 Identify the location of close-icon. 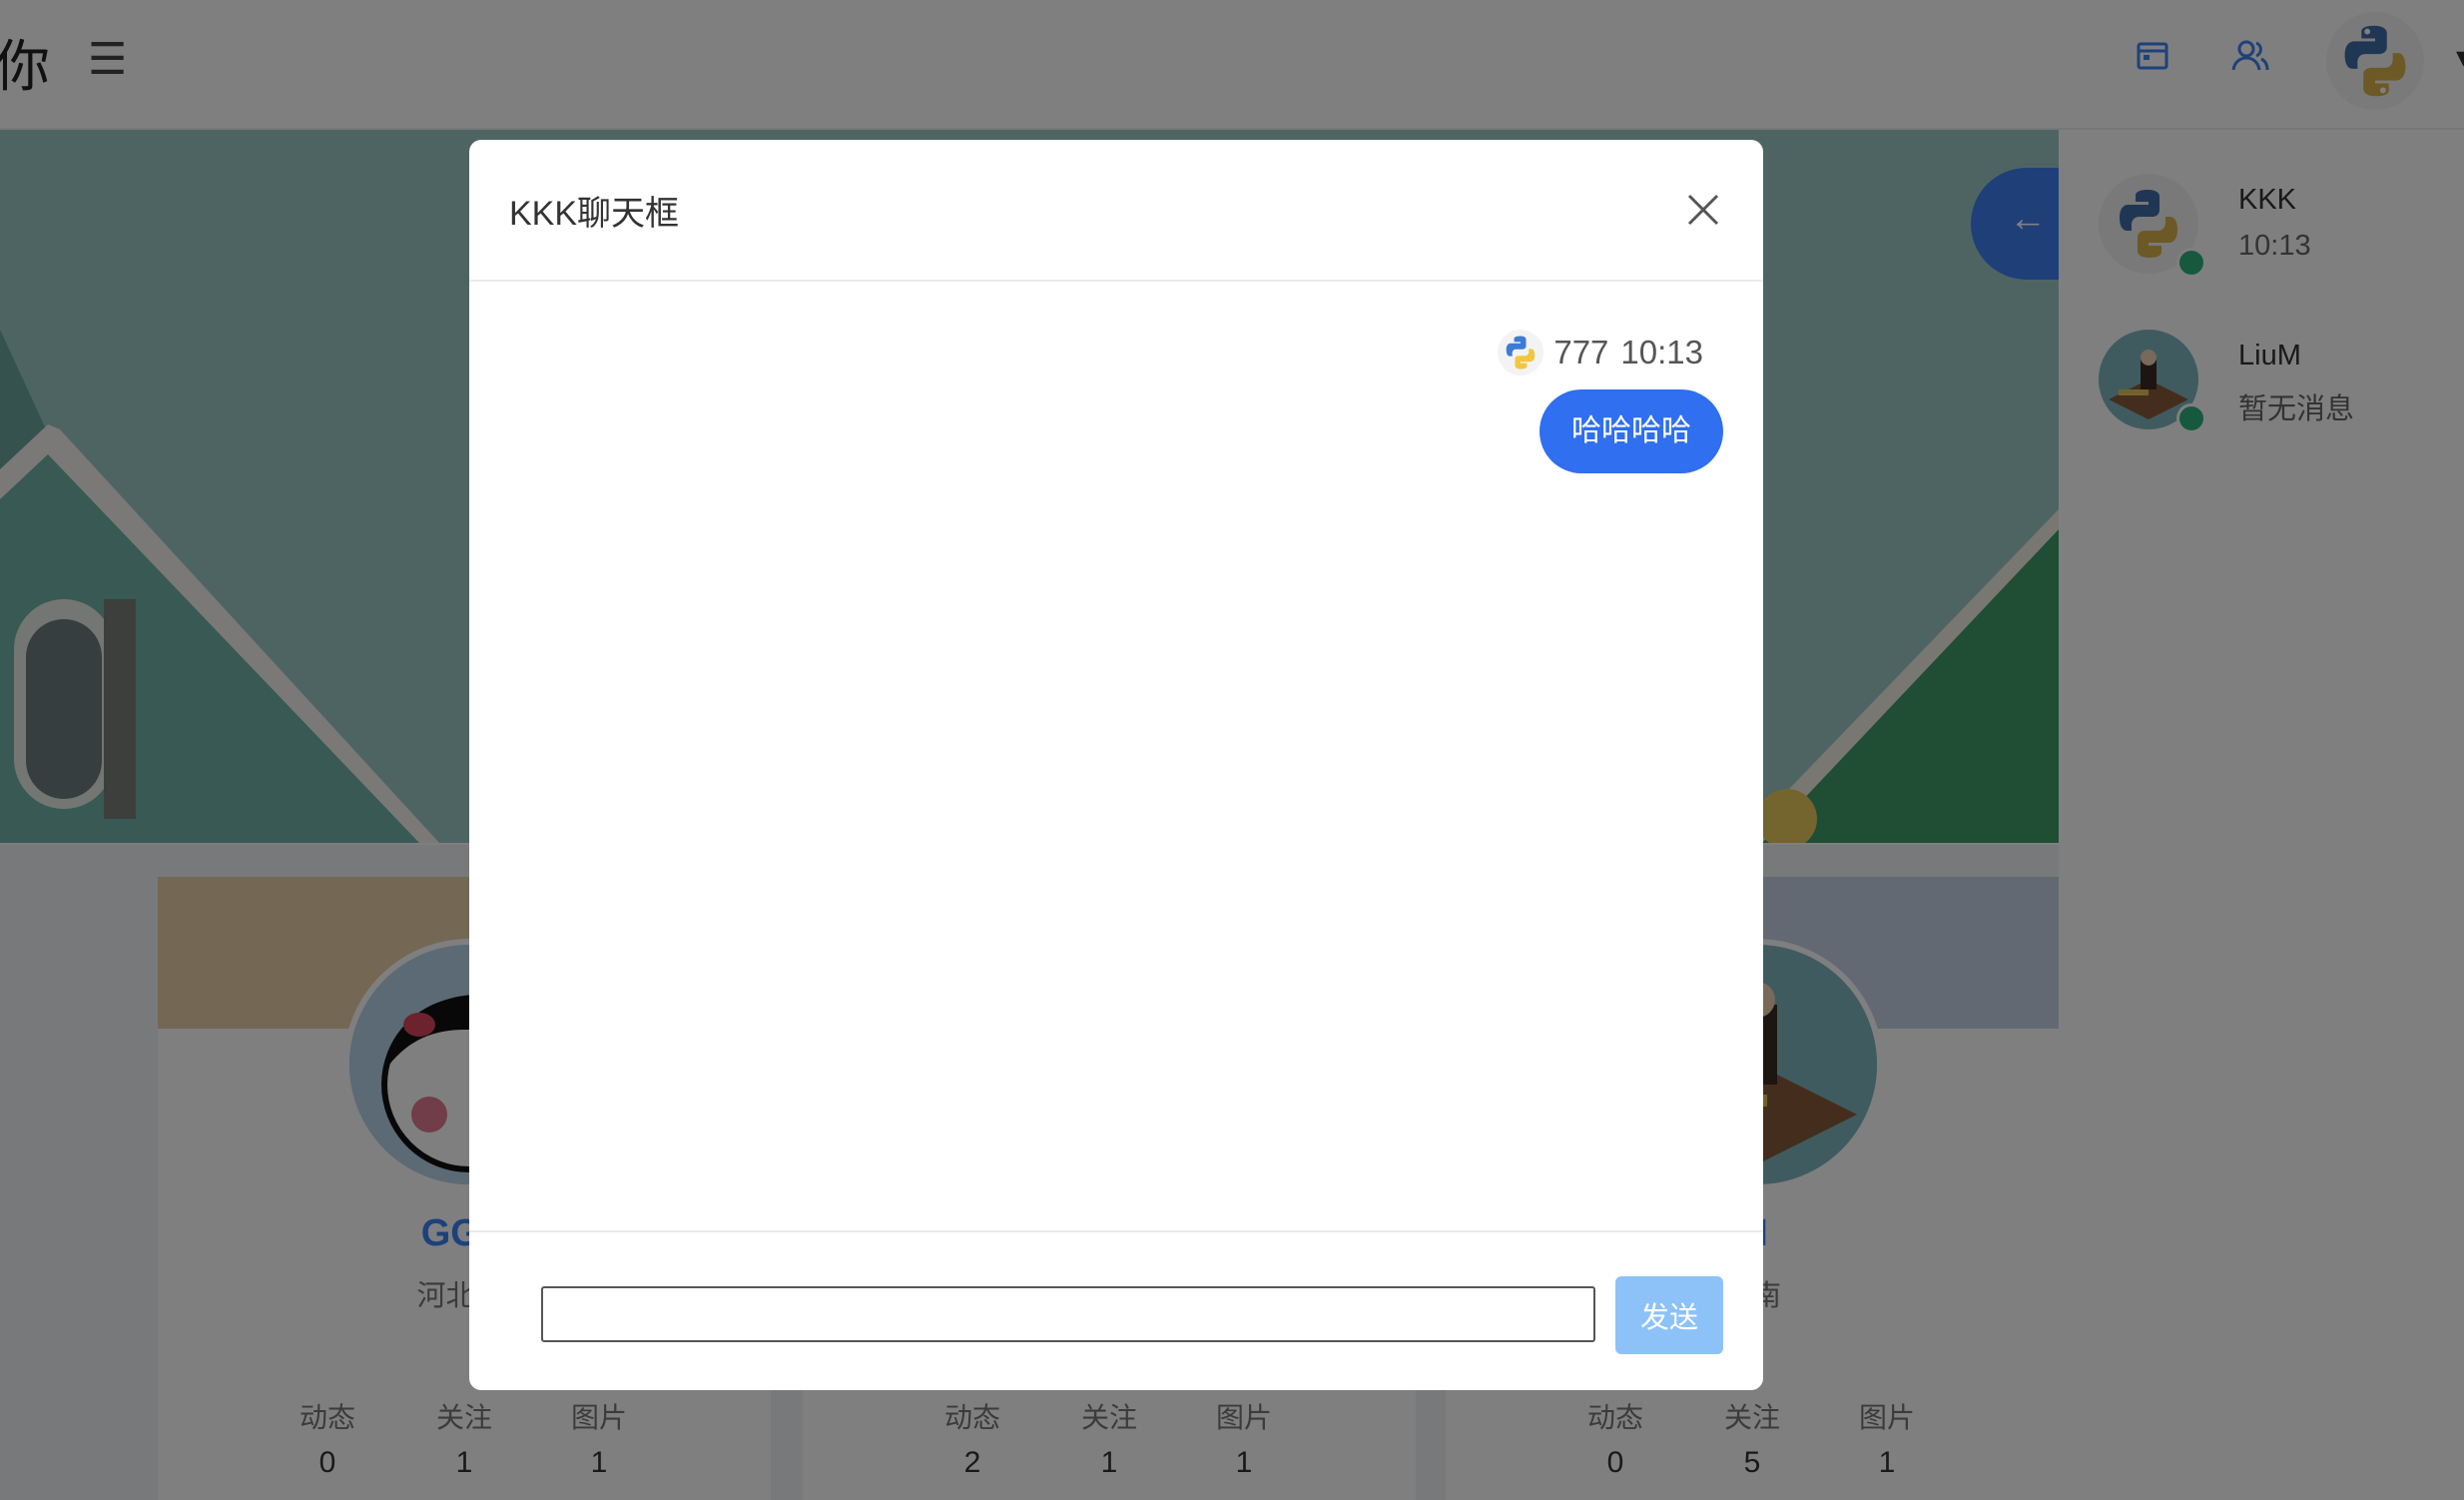
(1703, 210).